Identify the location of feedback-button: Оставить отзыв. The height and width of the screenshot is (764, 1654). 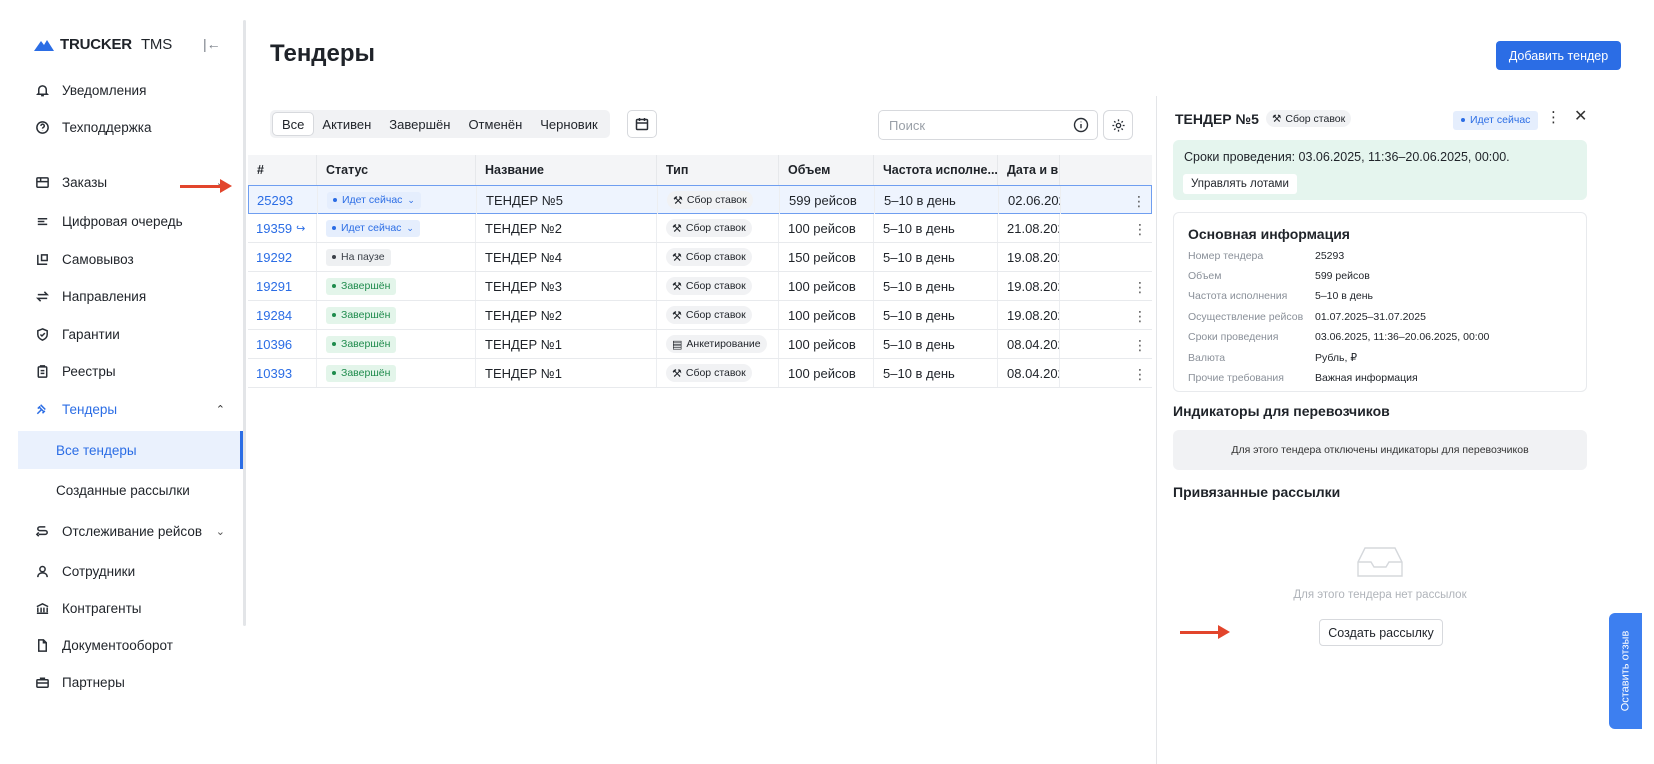
(1625, 671).